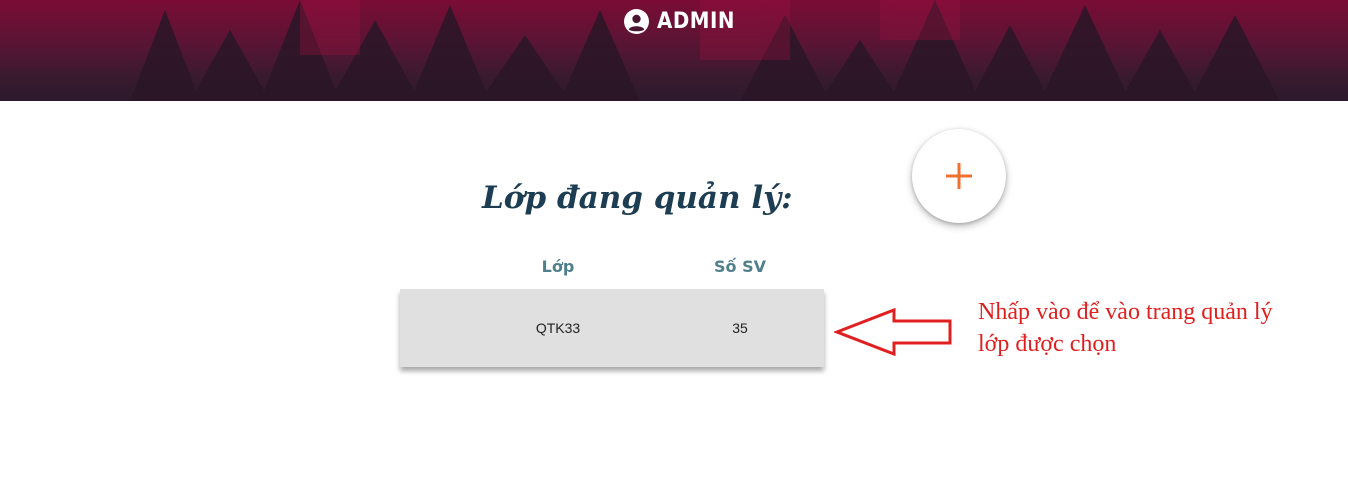 This screenshot has width=1348, height=497. What do you see at coordinates (740, 266) in the screenshot?
I see `column-header-students: Số SV` at bounding box center [740, 266].